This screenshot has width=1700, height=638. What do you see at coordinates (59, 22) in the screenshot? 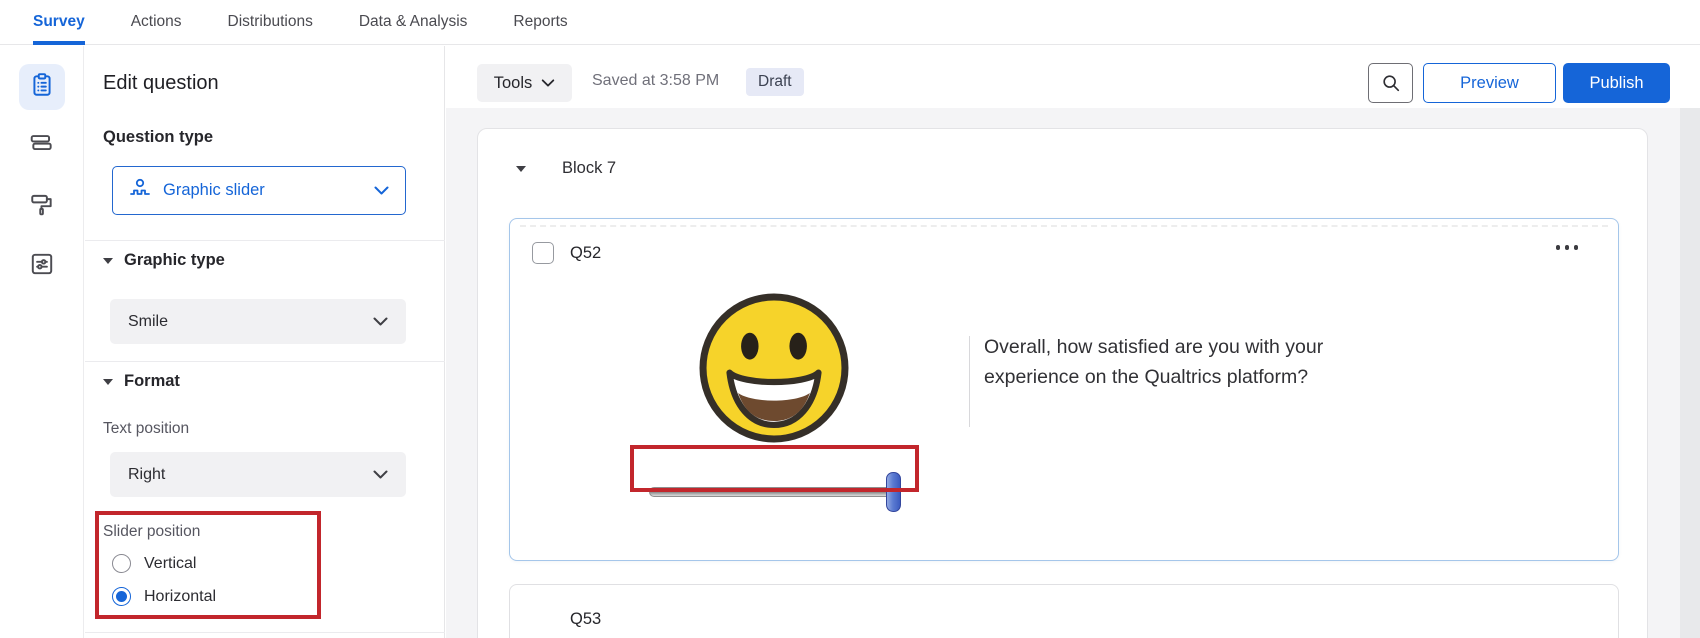
I see `nav-tab-survey: Survey` at bounding box center [59, 22].